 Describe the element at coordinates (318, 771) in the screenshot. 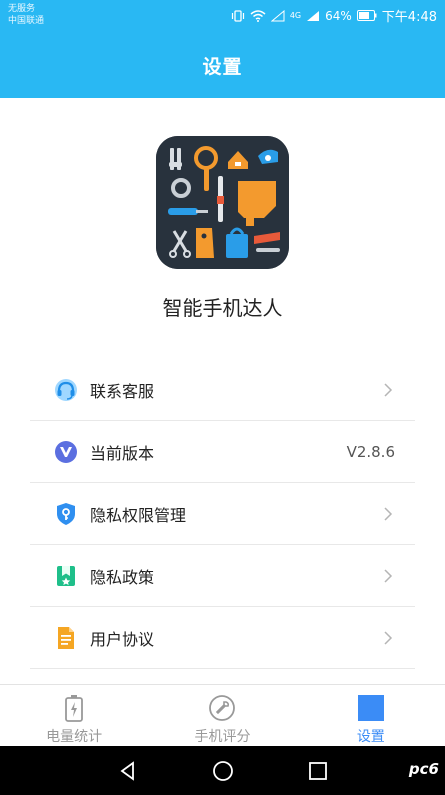

I see `recents-icon` at that location.